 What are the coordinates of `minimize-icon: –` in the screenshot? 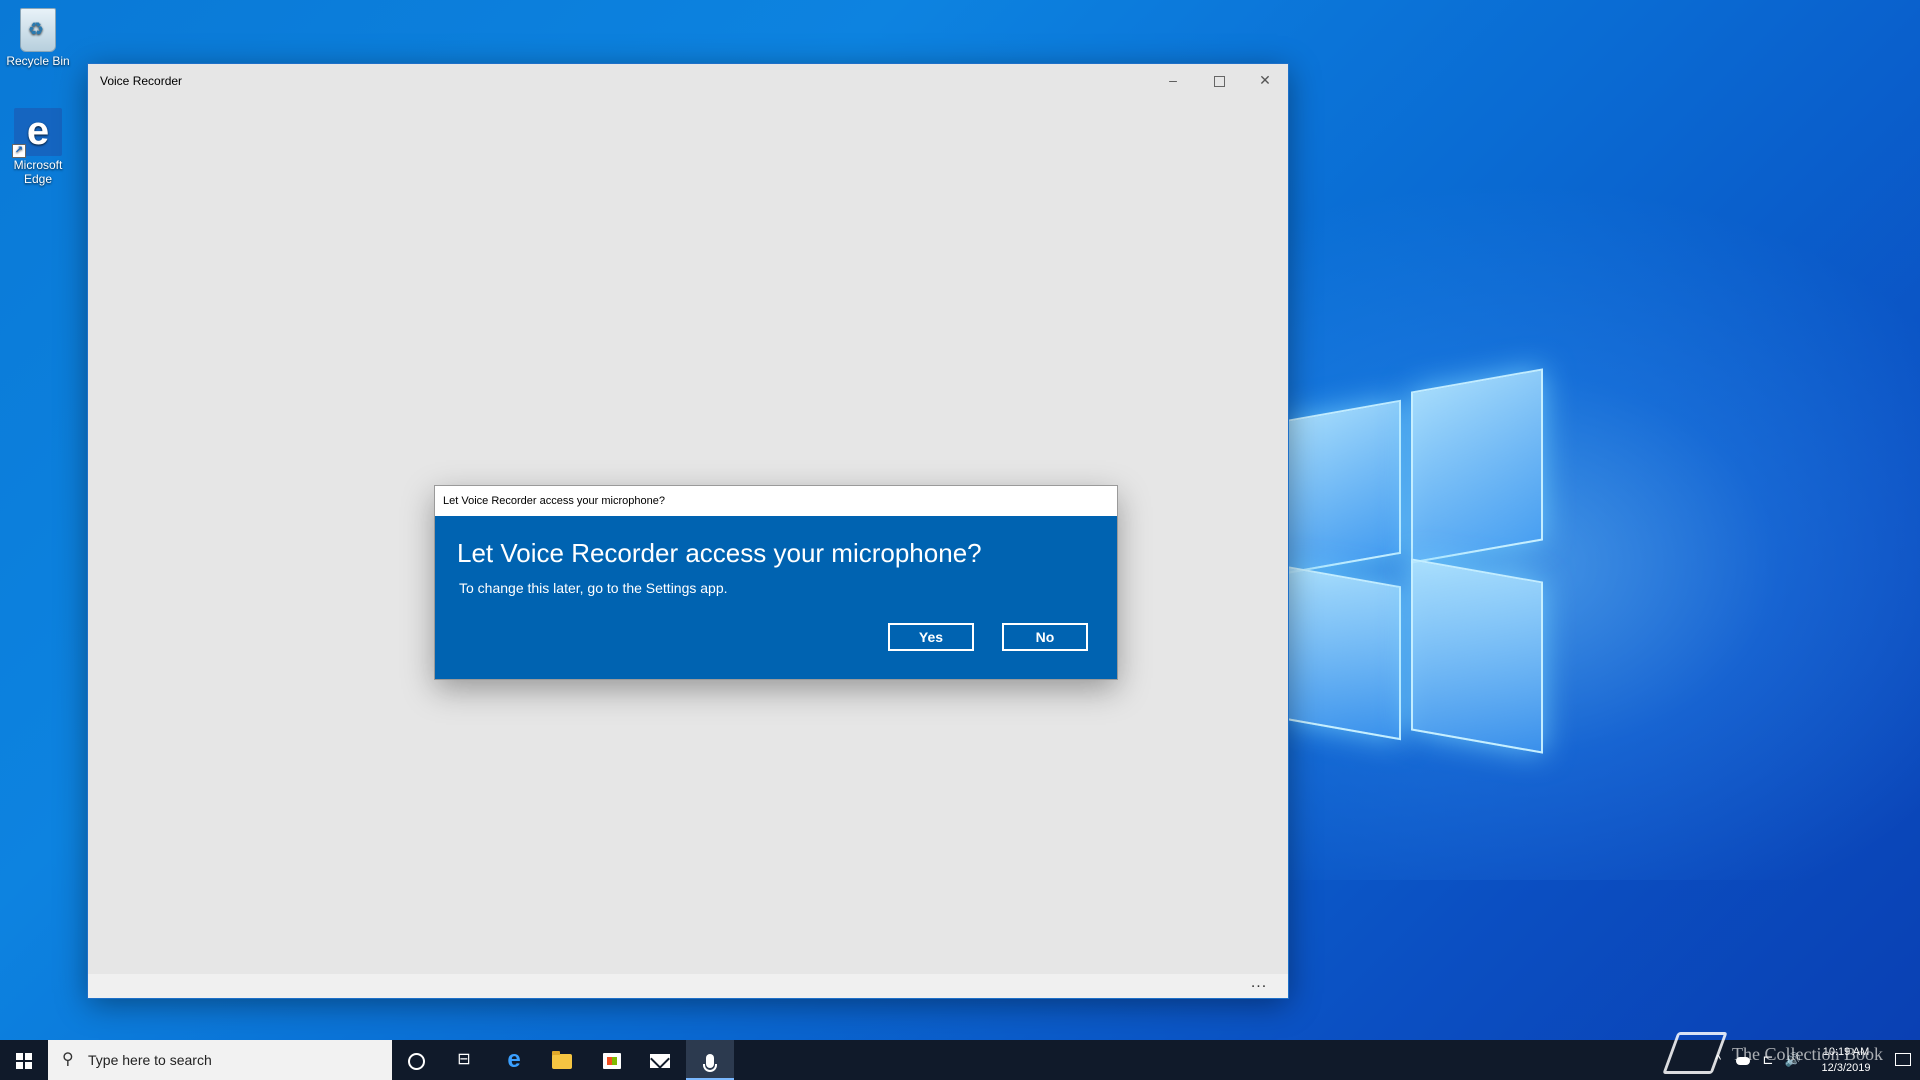 It's located at (1173, 80).